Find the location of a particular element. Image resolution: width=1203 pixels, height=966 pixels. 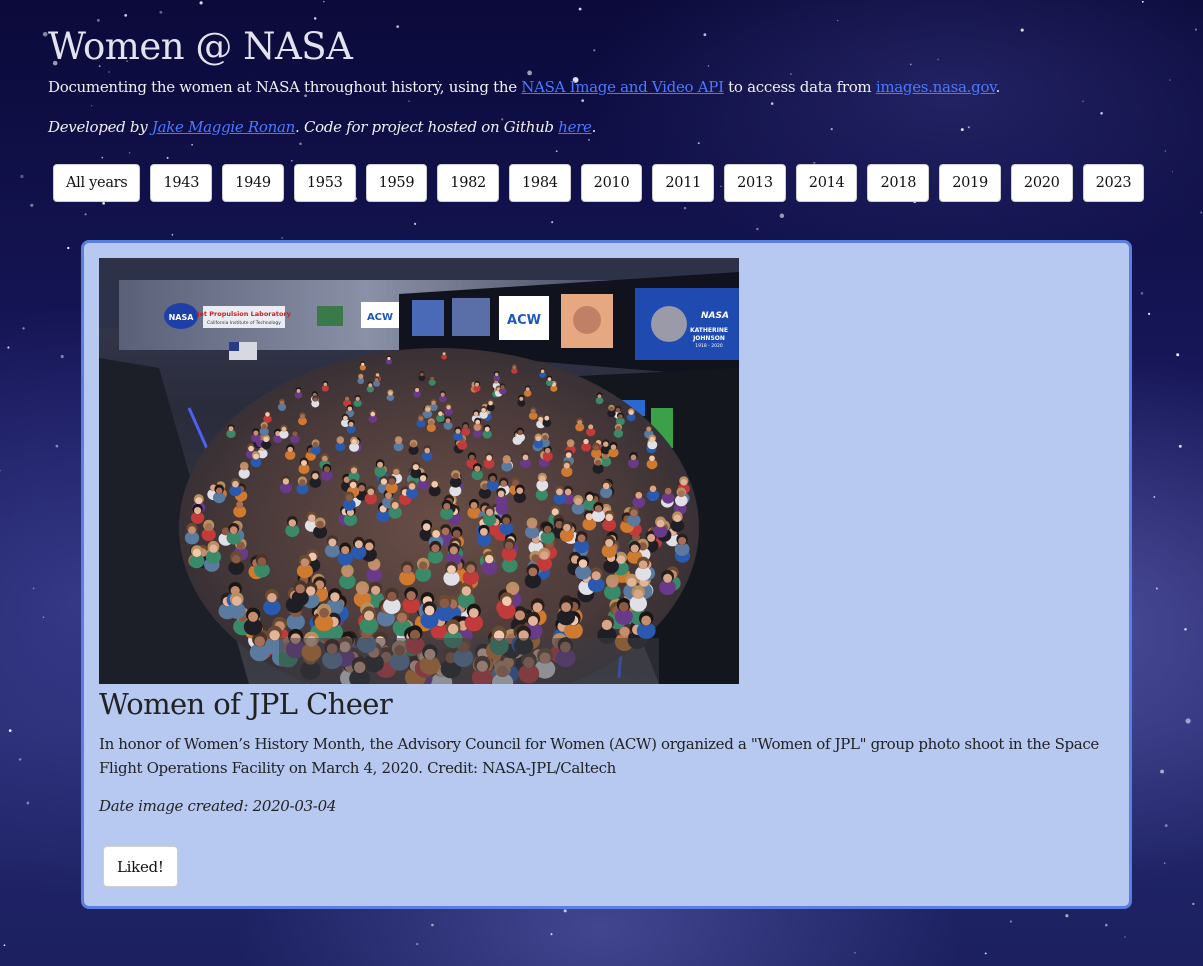

year-filter-2014: 2014 is located at coordinates (826, 183).